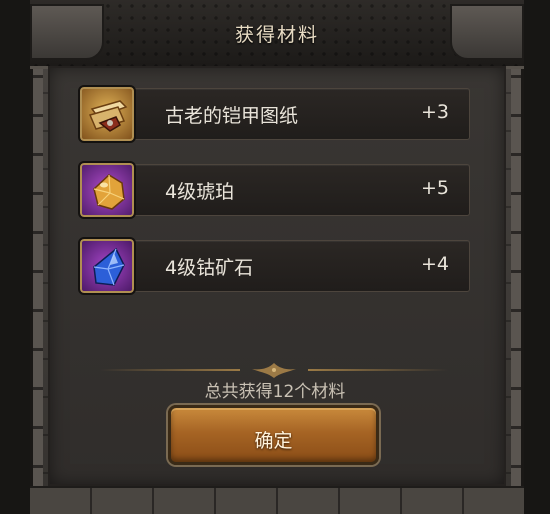  I want to click on reward-item-row: 古老的铠甲图纸 +3, so click(274, 114).